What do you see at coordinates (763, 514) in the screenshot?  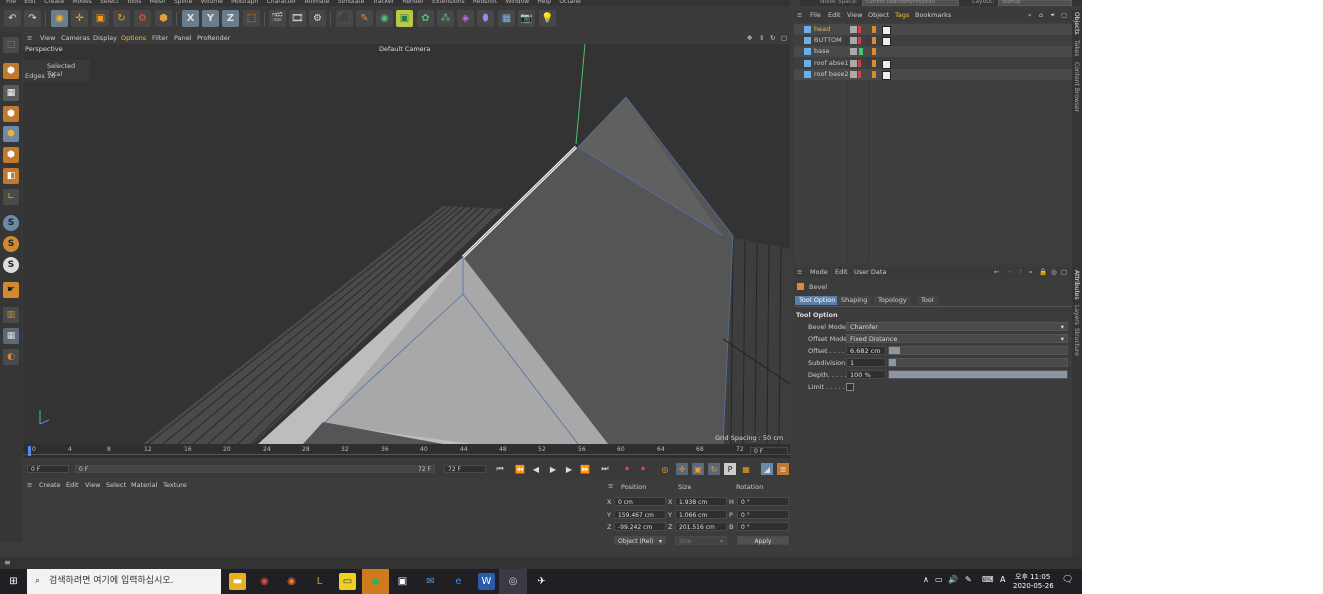 I see `rot-p-field: 0 °` at bounding box center [763, 514].